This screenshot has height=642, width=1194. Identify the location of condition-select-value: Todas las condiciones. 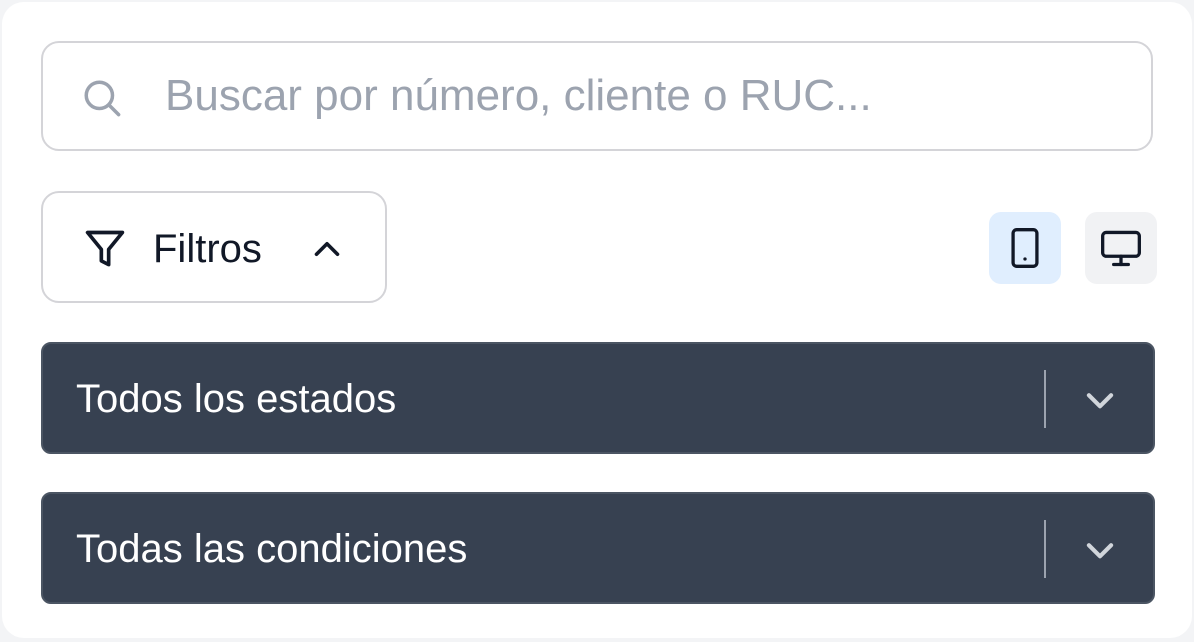
(272, 549).